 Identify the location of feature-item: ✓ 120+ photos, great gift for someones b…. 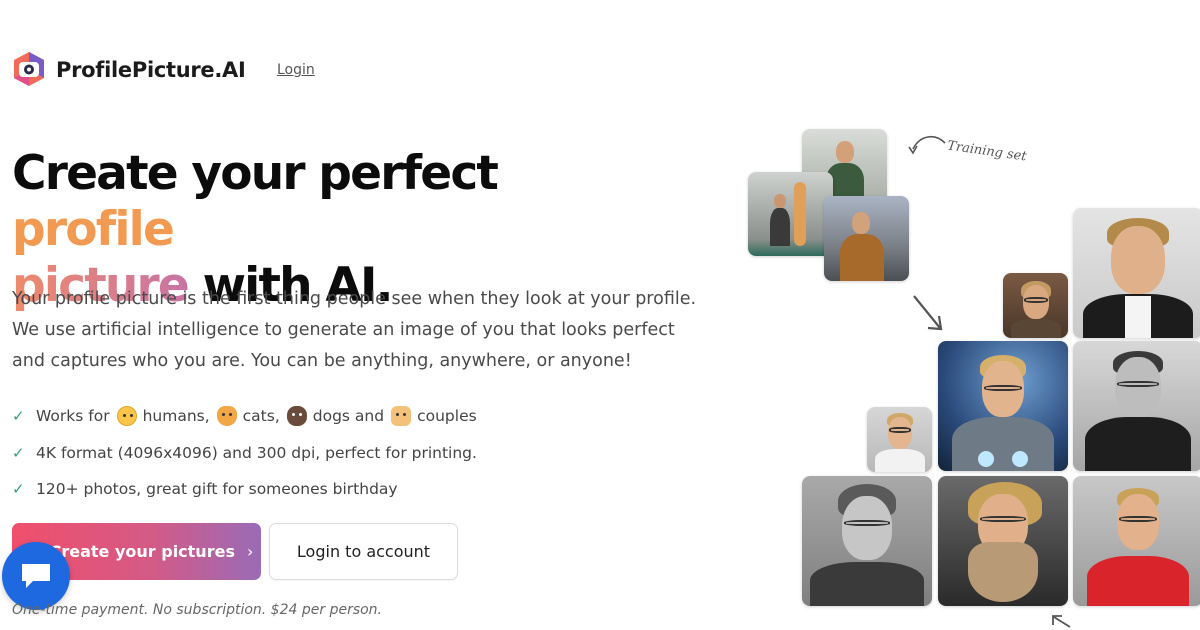
(244, 489).